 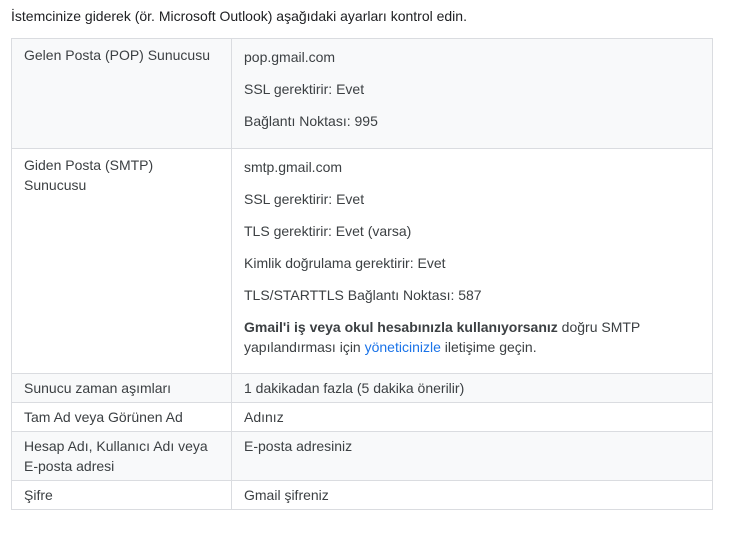 What do you see at coordinates (472, 456) in the screenshot?
I see `account-value: E-posta adresiniz` at bounding box center [472, 456].